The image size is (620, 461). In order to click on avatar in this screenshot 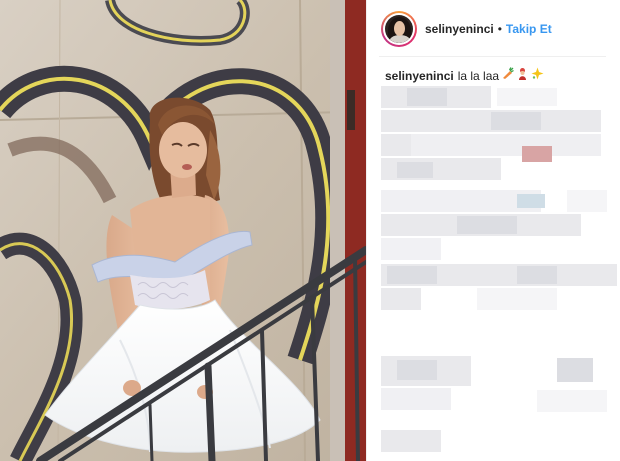, I will do `click(399, 29)`.